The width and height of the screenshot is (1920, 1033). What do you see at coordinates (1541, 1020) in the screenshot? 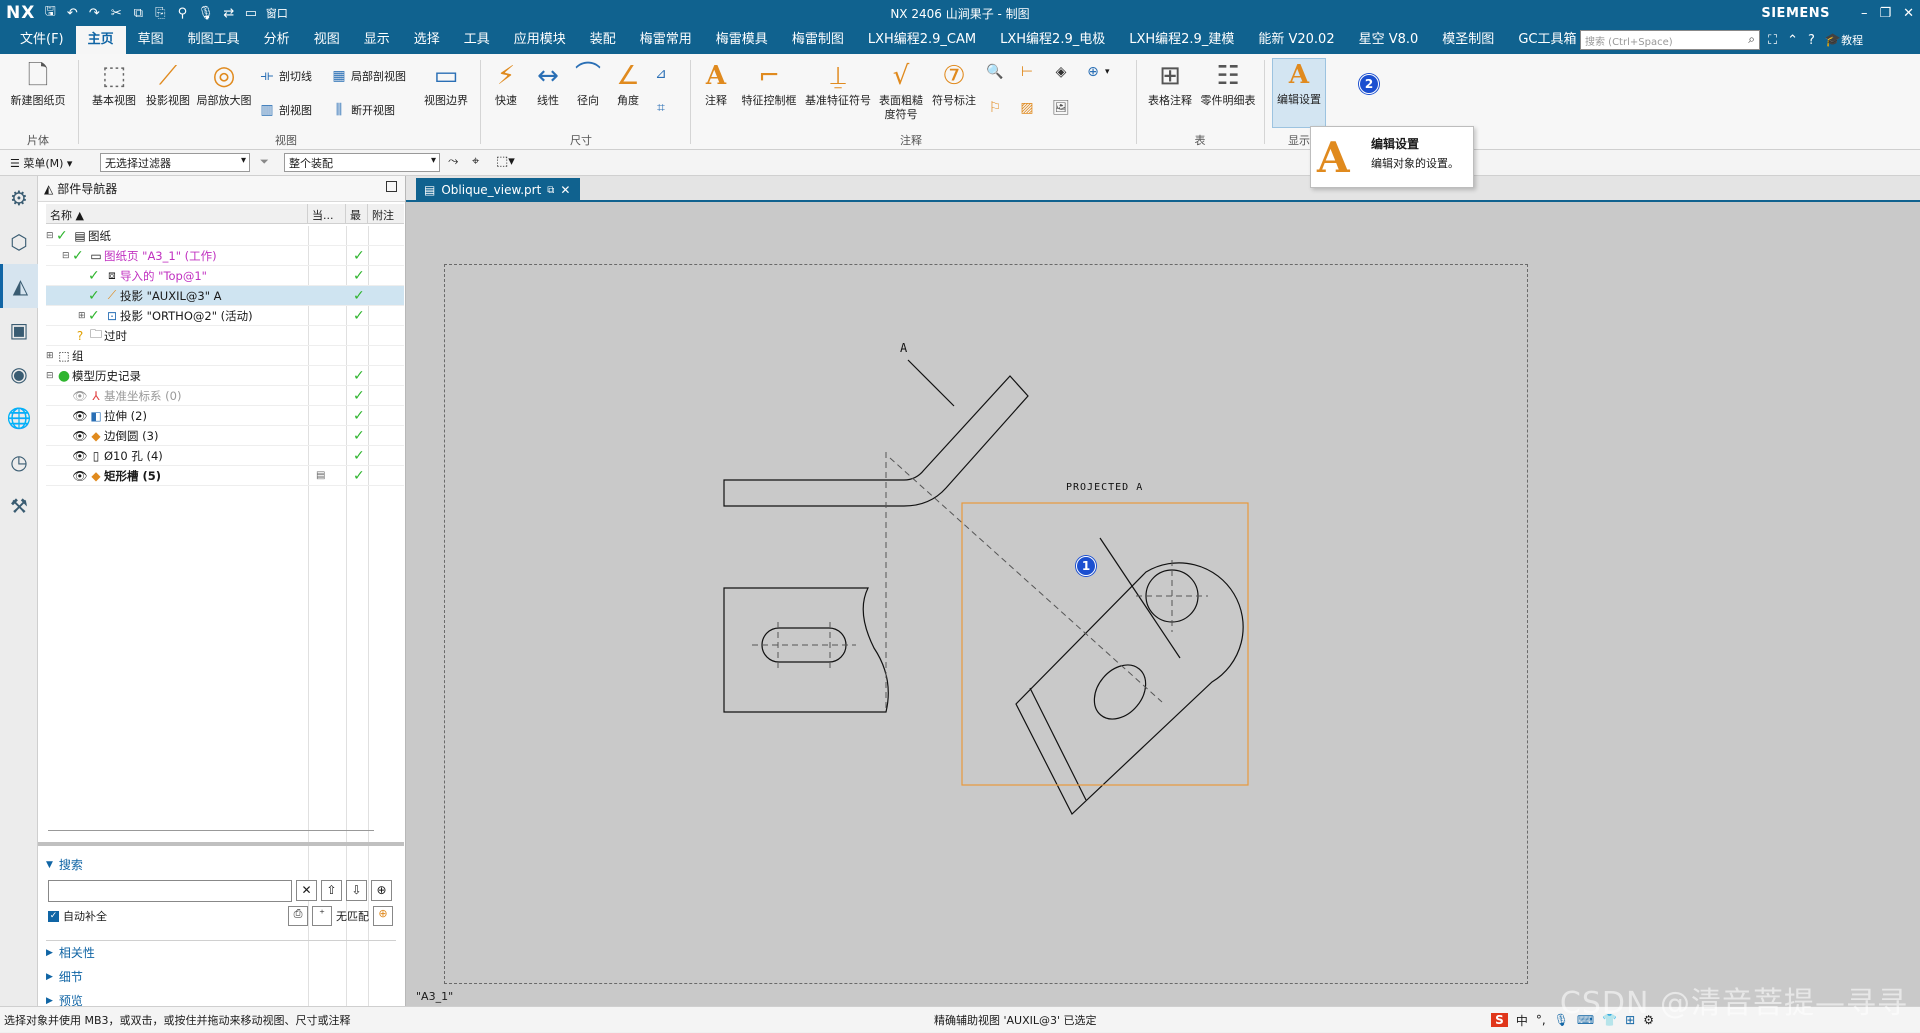
I see `punctuation-icon: °,` at bounding box center [1541, 1020].